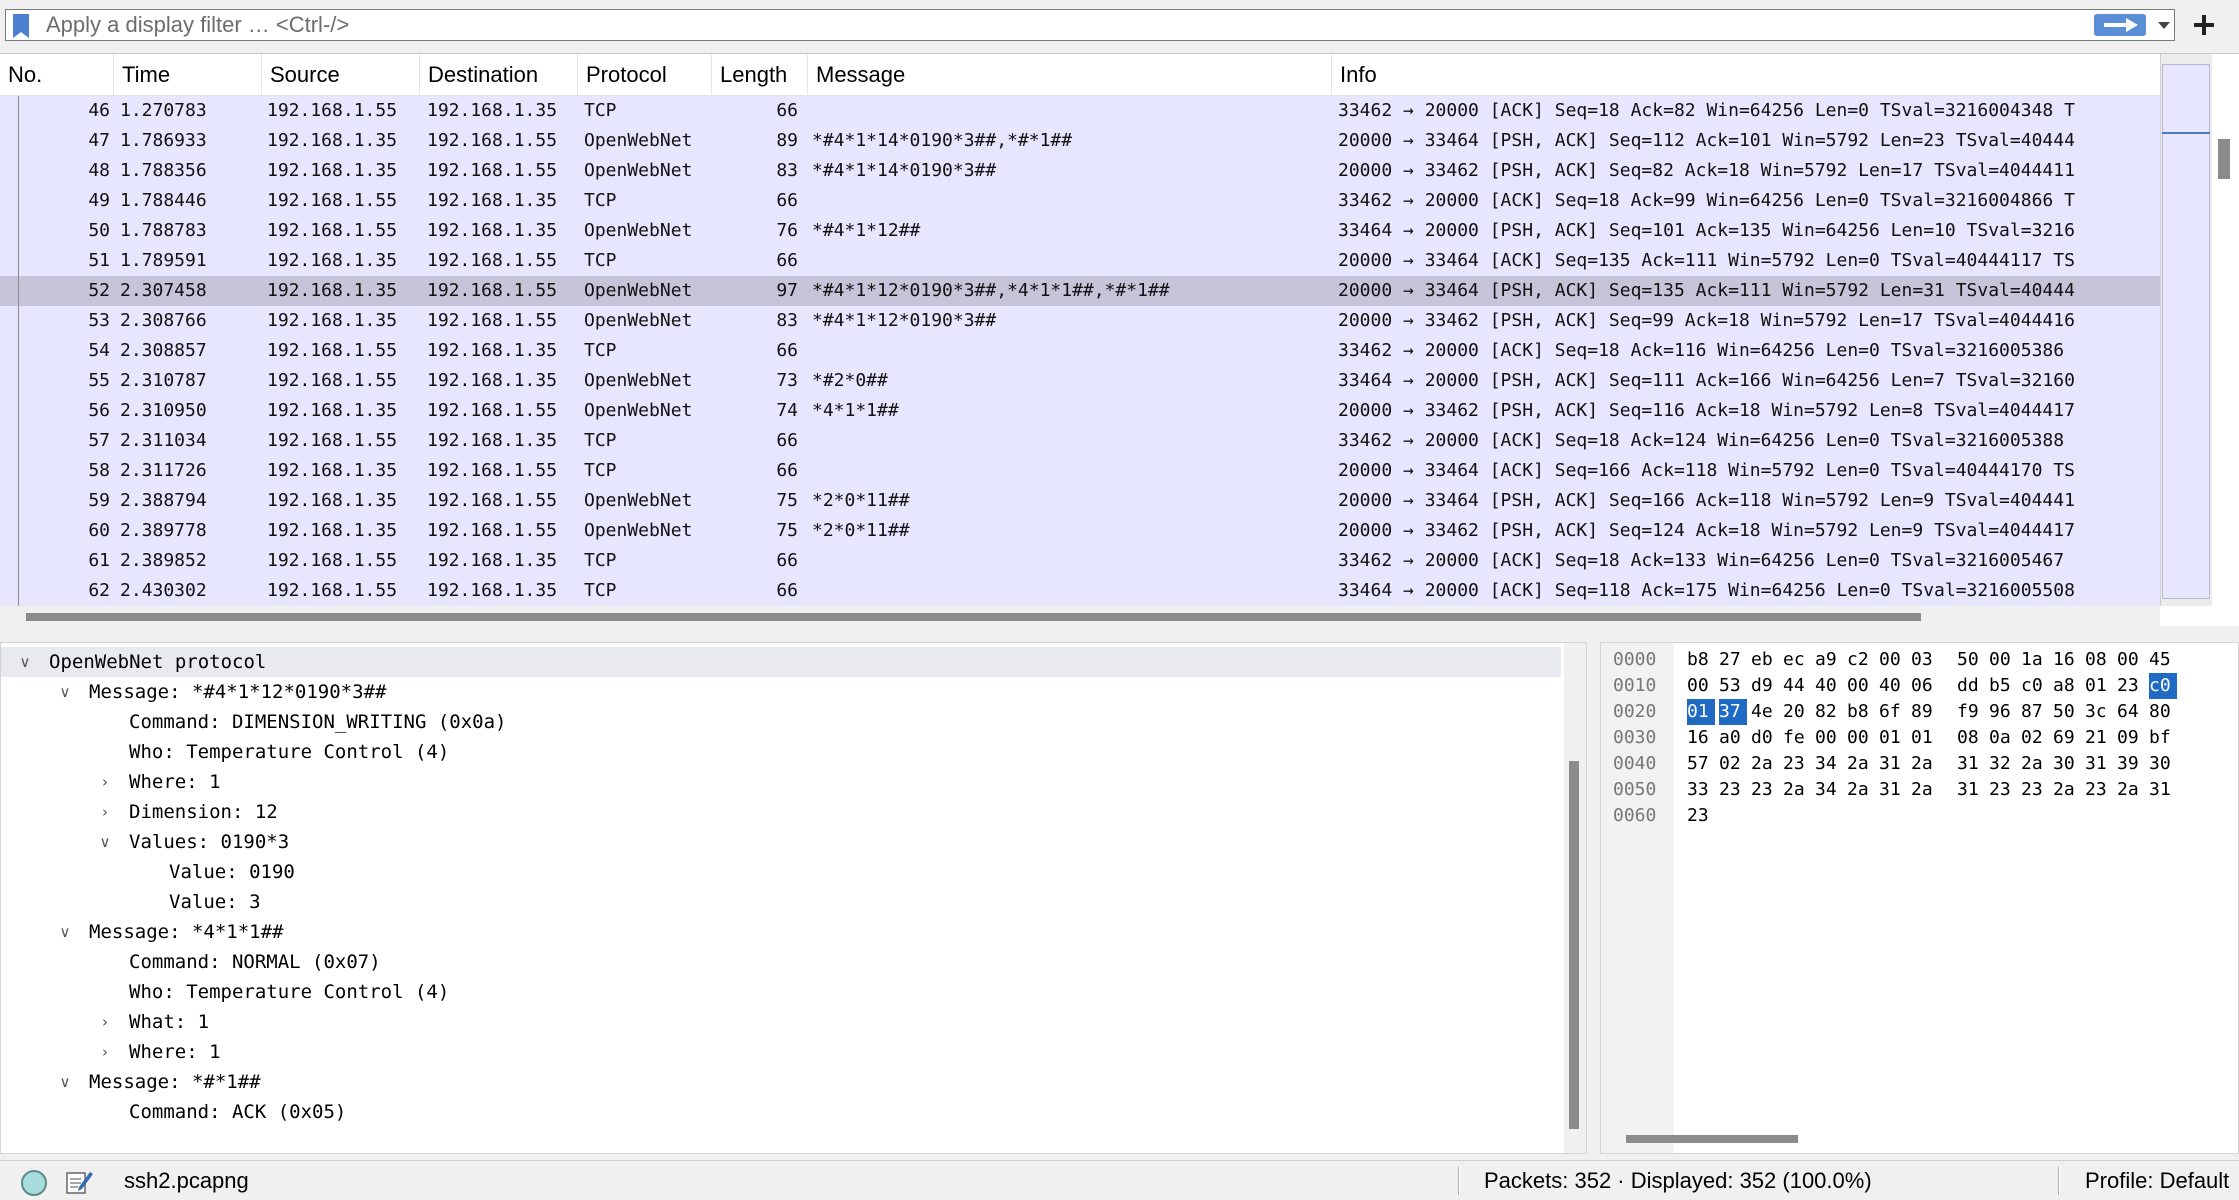 This screenshot has width=2239, height=1200. Describe the element at coordinates (2164, 25) in the screenshot. I see `filter-history-dropdown-icon` at that location.